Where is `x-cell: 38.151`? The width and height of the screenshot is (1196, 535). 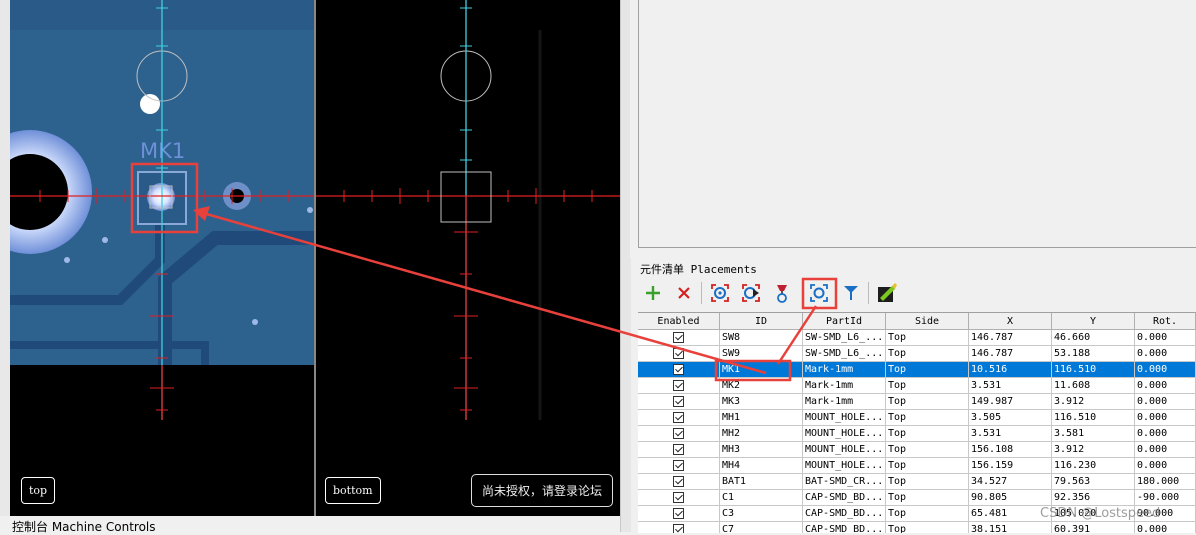 x-cell: 38.151 is located at coordinates (1010, 527).